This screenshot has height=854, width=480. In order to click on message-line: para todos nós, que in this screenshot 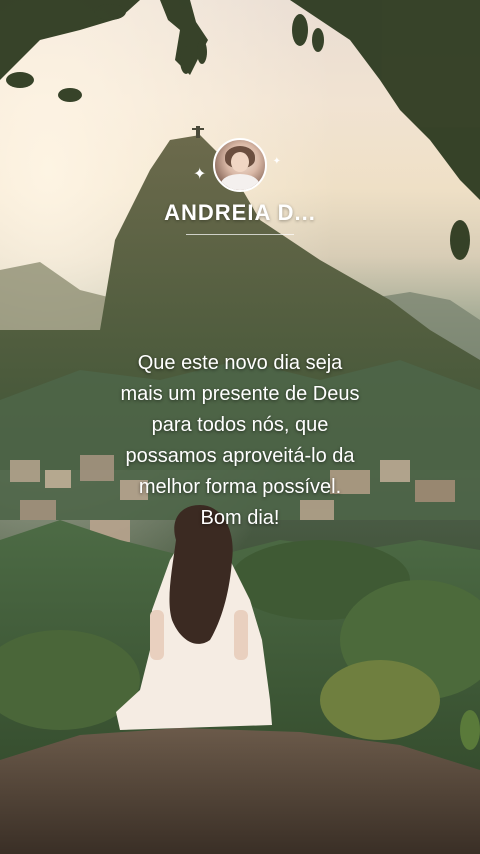, I will do `click(240, 425)`.